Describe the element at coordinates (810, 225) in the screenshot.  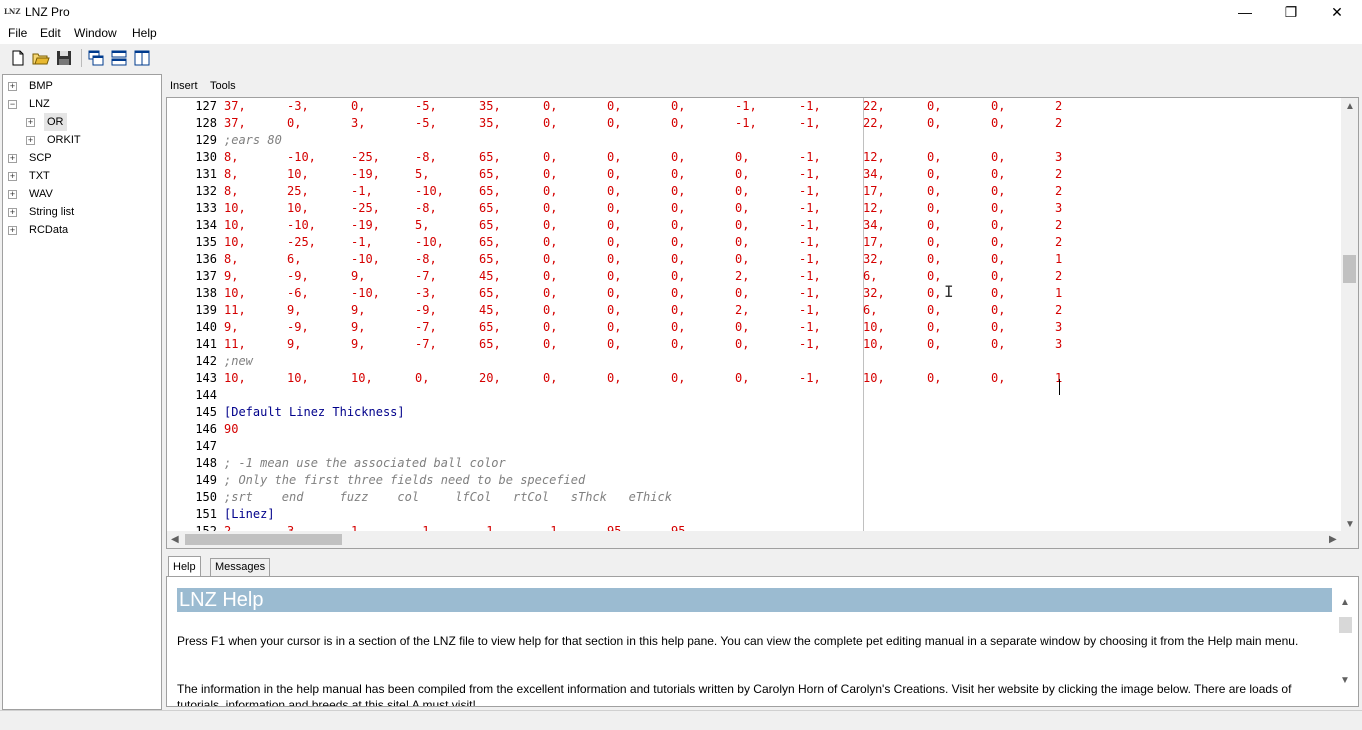
I see `code-value: -1,` at that location.